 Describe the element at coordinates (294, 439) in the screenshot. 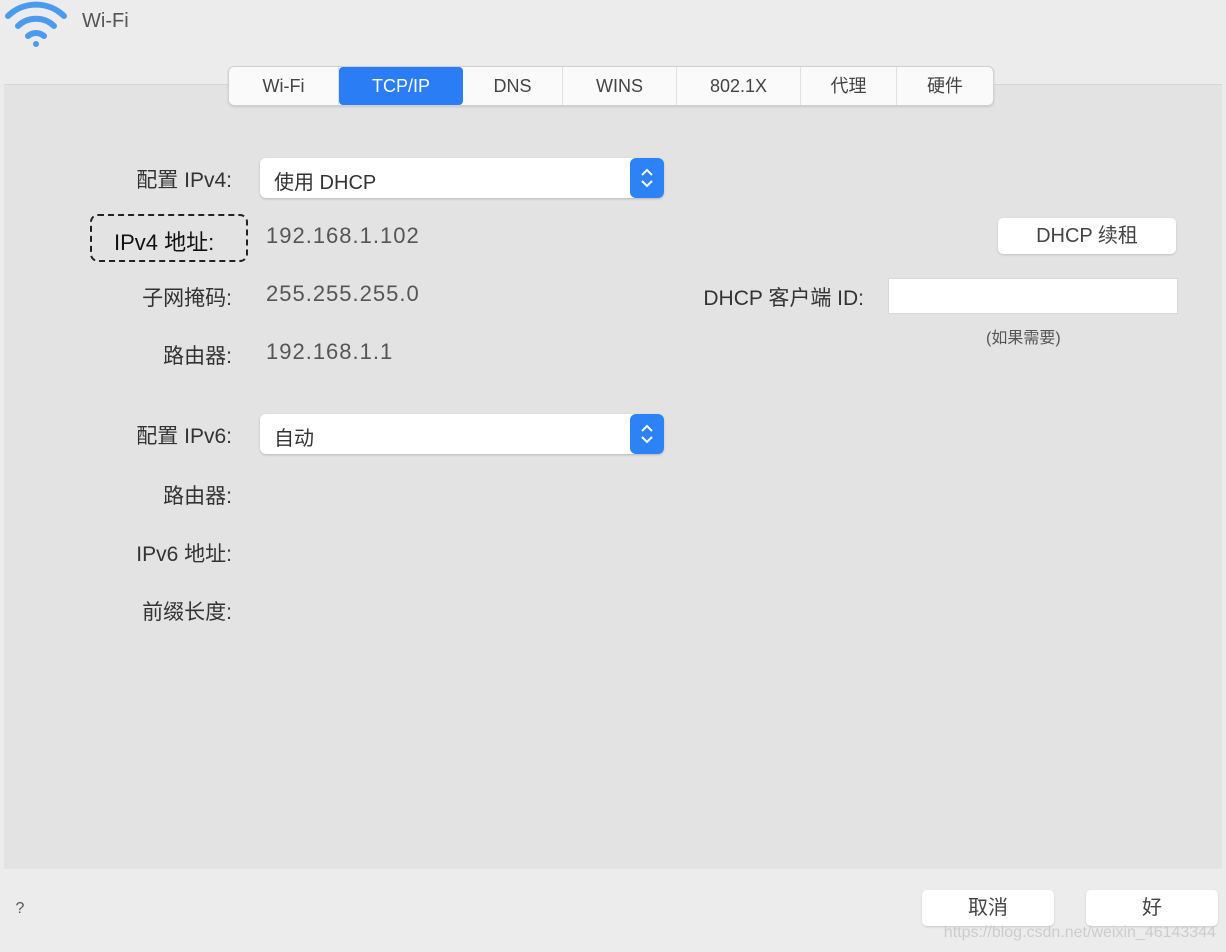

I see `configure-ipv6-value: 自动` at that location.